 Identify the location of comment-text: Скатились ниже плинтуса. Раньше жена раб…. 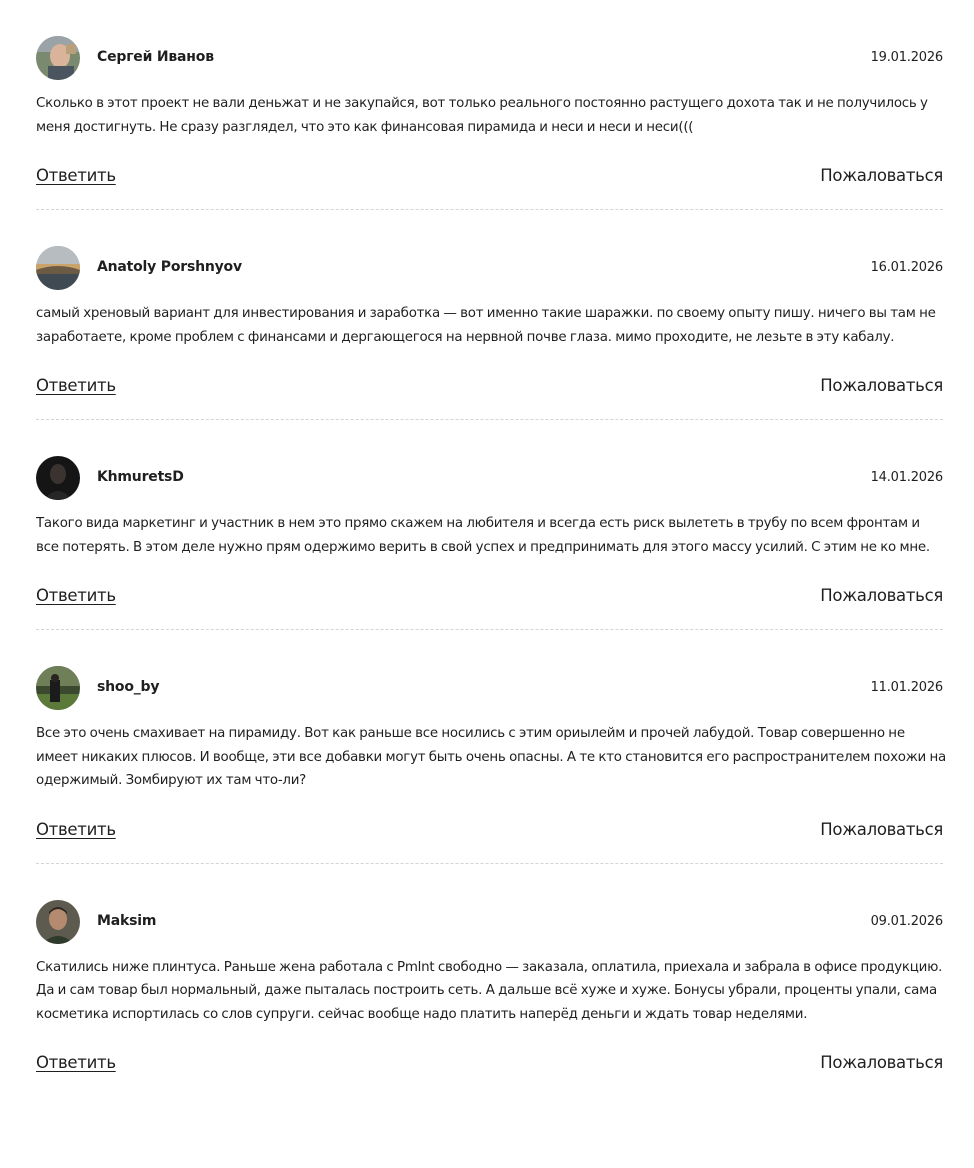
(489, 990).